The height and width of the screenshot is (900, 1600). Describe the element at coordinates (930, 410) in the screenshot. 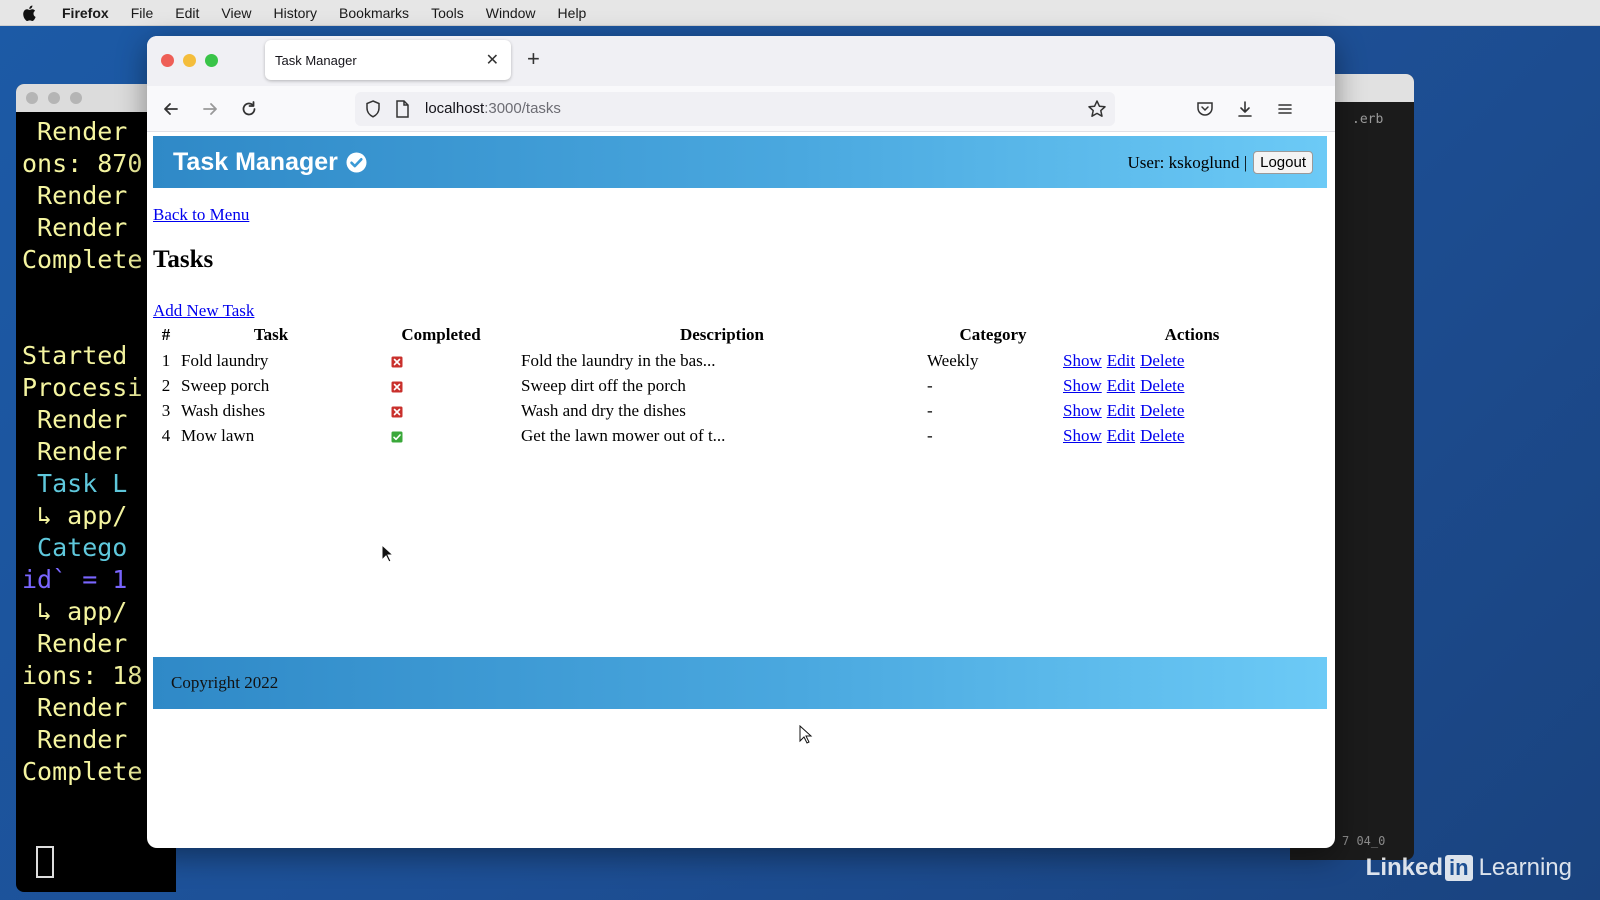

I see `task-category: -` at that location.